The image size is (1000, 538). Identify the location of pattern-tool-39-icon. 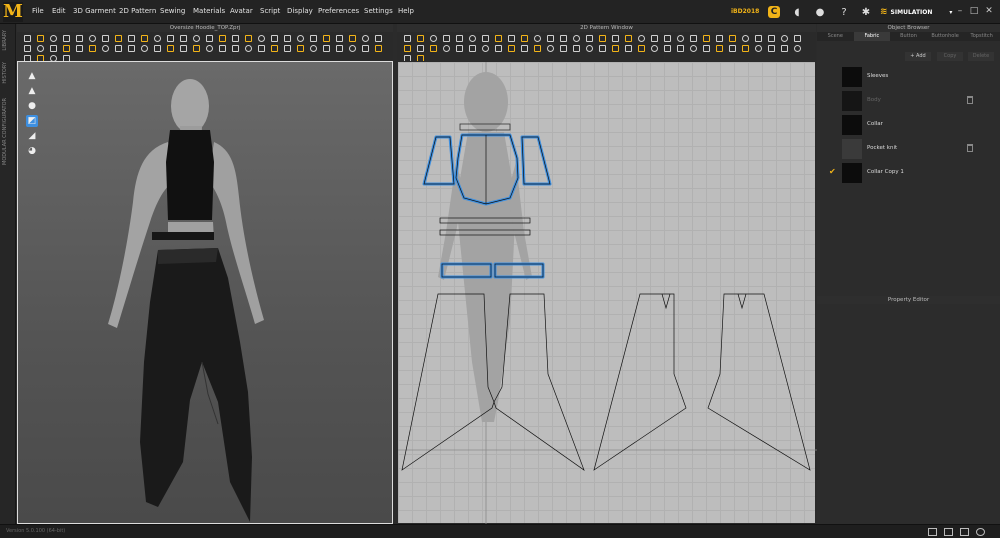
(498, 48).